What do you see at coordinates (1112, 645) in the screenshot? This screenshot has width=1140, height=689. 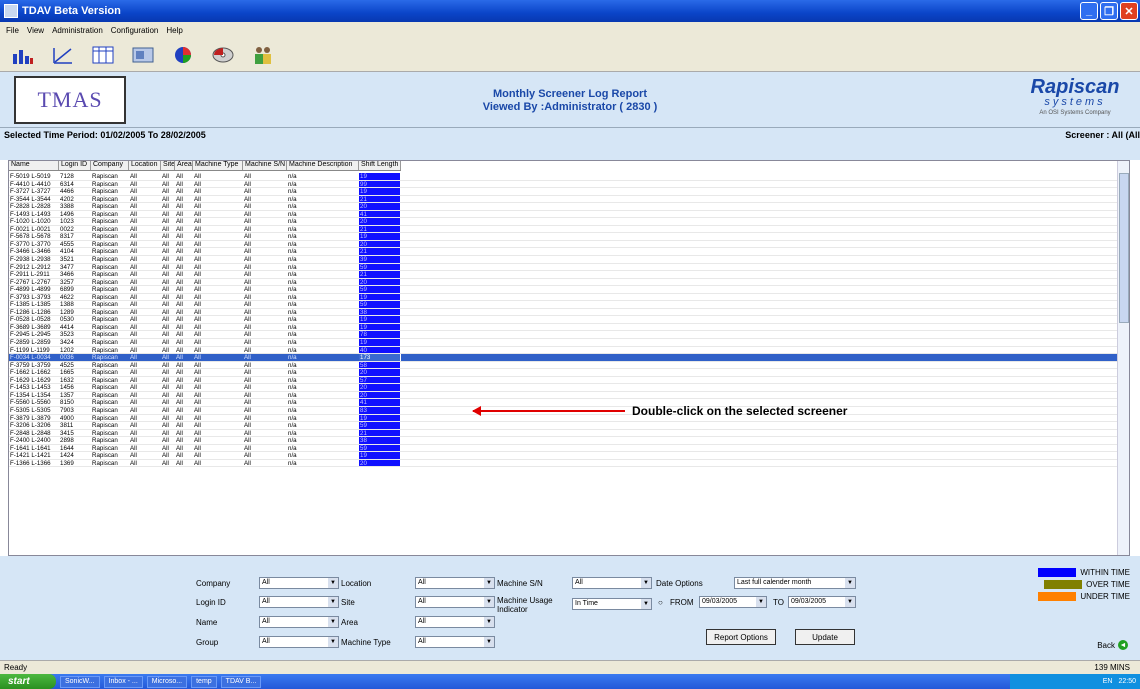 I see `back-button: Back ◄` at bounding box center [1112, 645].